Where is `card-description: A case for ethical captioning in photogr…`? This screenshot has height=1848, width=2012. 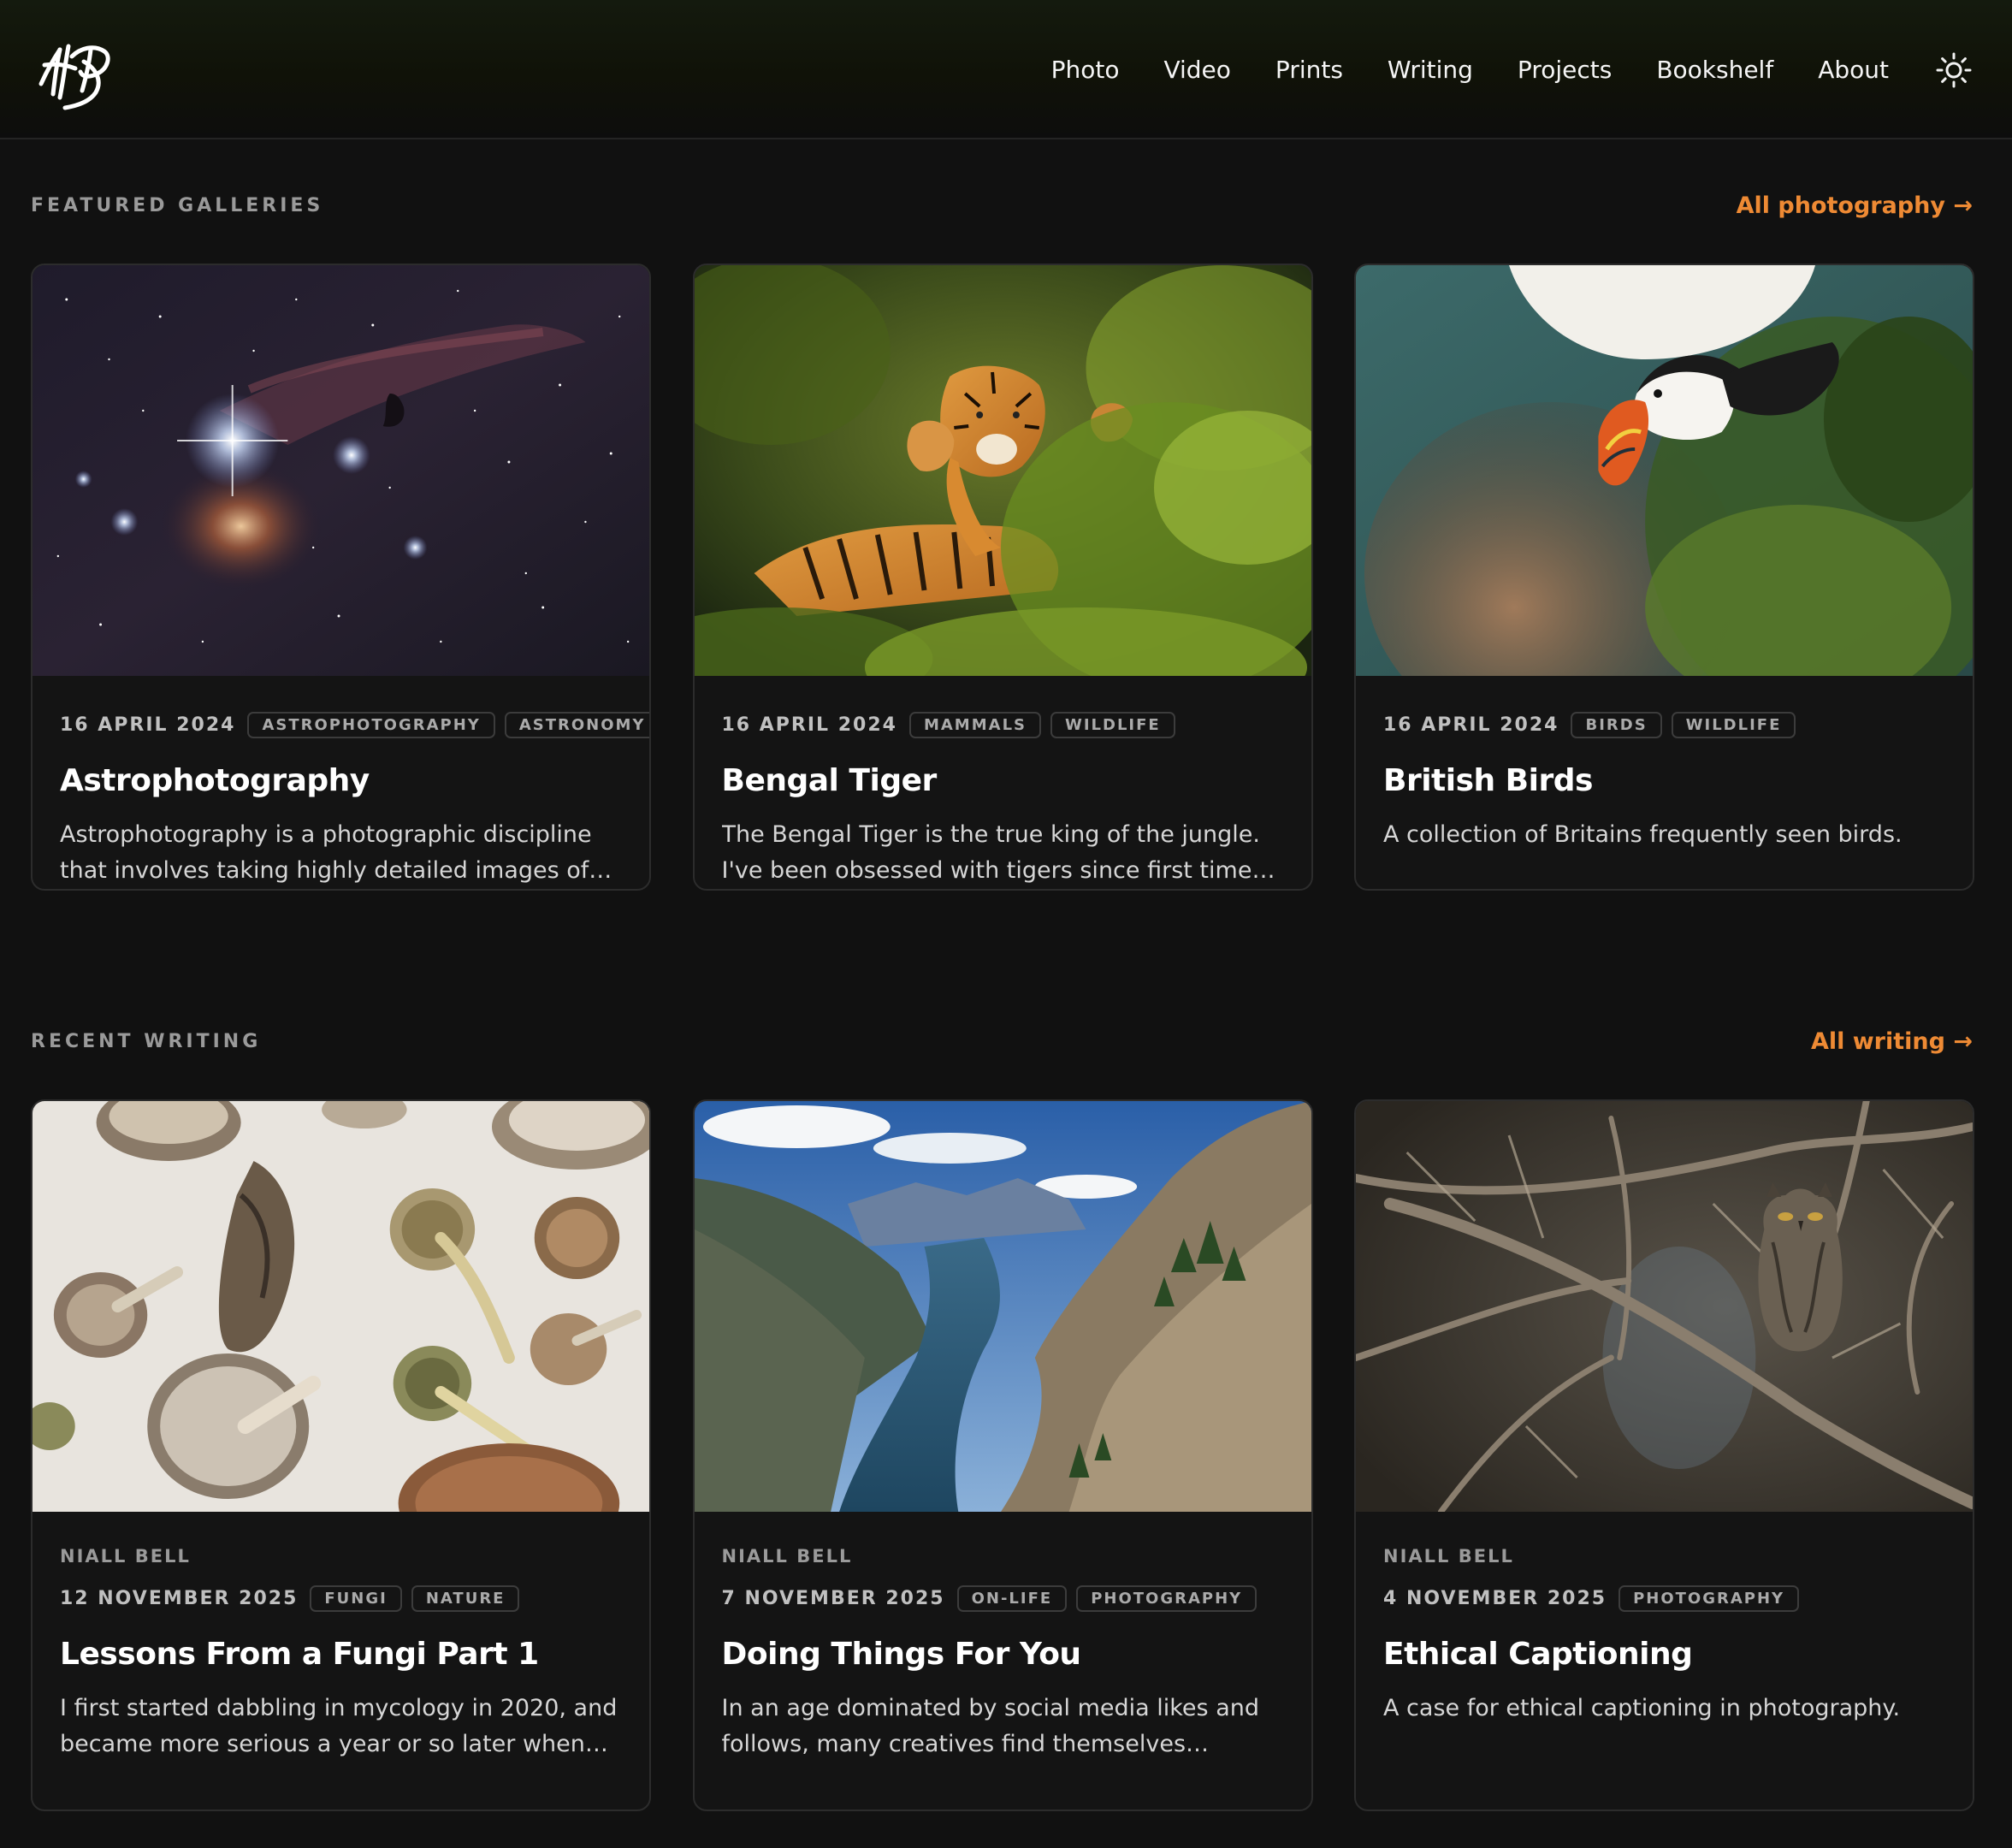
card-description: A case for ethical captioning in photogr… is located at coordinates (1642, 1708).